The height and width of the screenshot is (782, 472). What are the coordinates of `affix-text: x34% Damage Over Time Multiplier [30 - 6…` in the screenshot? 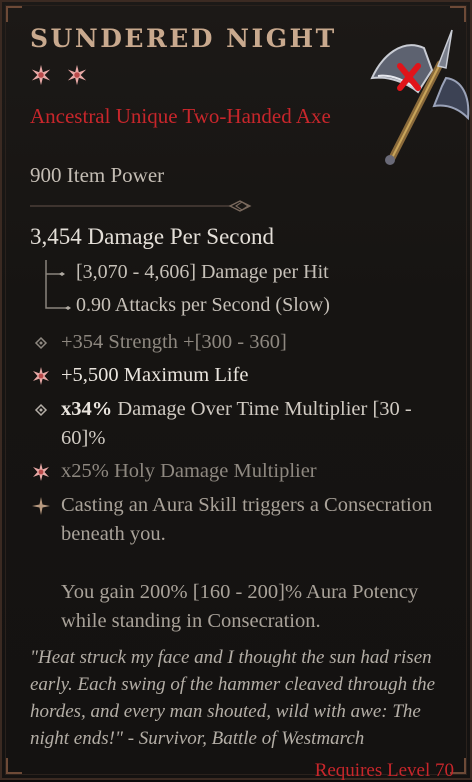 It's located at (261, 424).